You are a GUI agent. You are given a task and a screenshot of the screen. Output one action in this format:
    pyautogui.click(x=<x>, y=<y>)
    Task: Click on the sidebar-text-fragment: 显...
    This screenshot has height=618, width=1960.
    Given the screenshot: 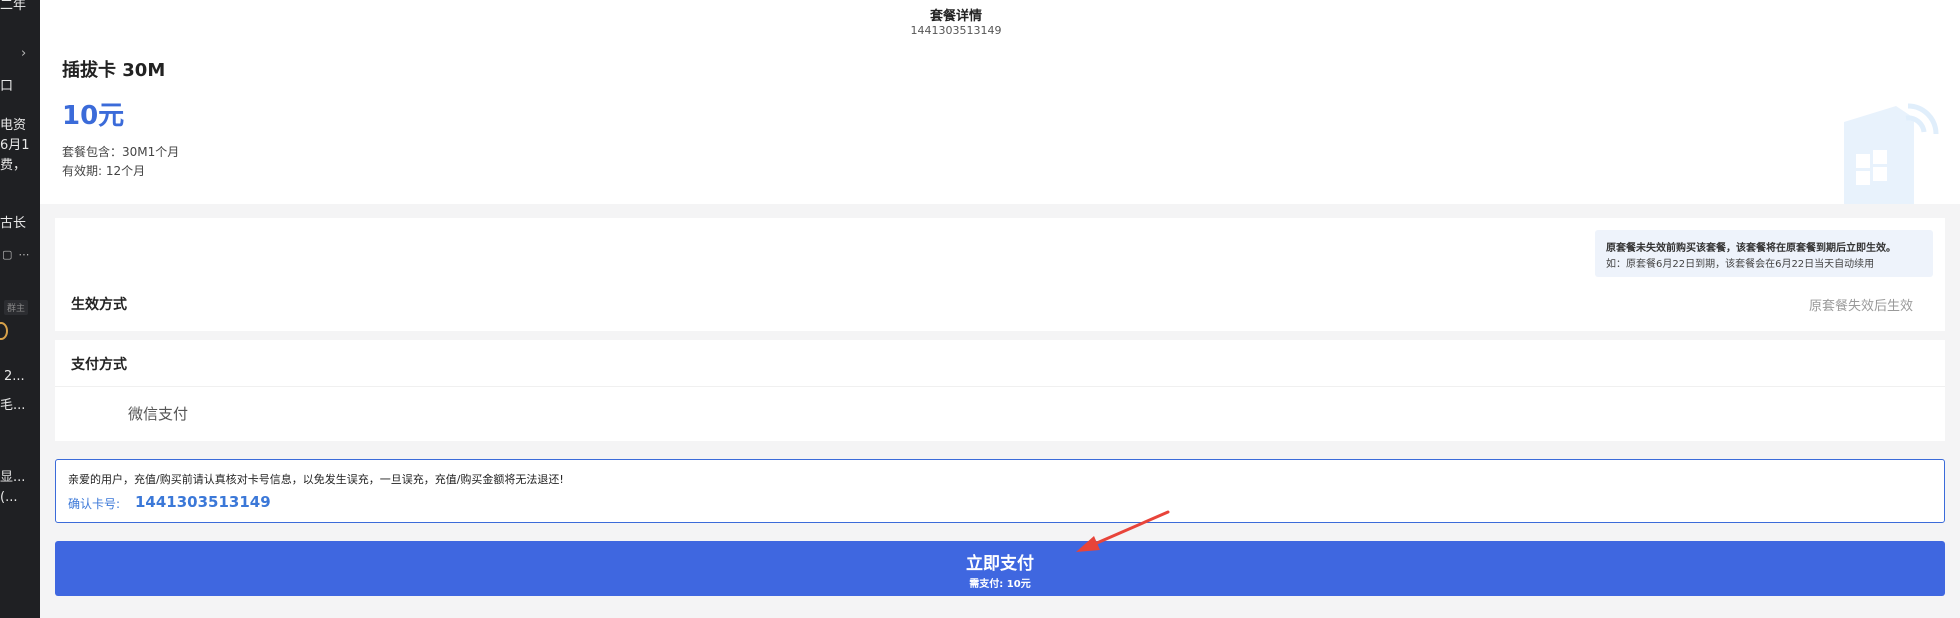 What is the action you would take?
    pyautogui.click(x=13, y=477)
    